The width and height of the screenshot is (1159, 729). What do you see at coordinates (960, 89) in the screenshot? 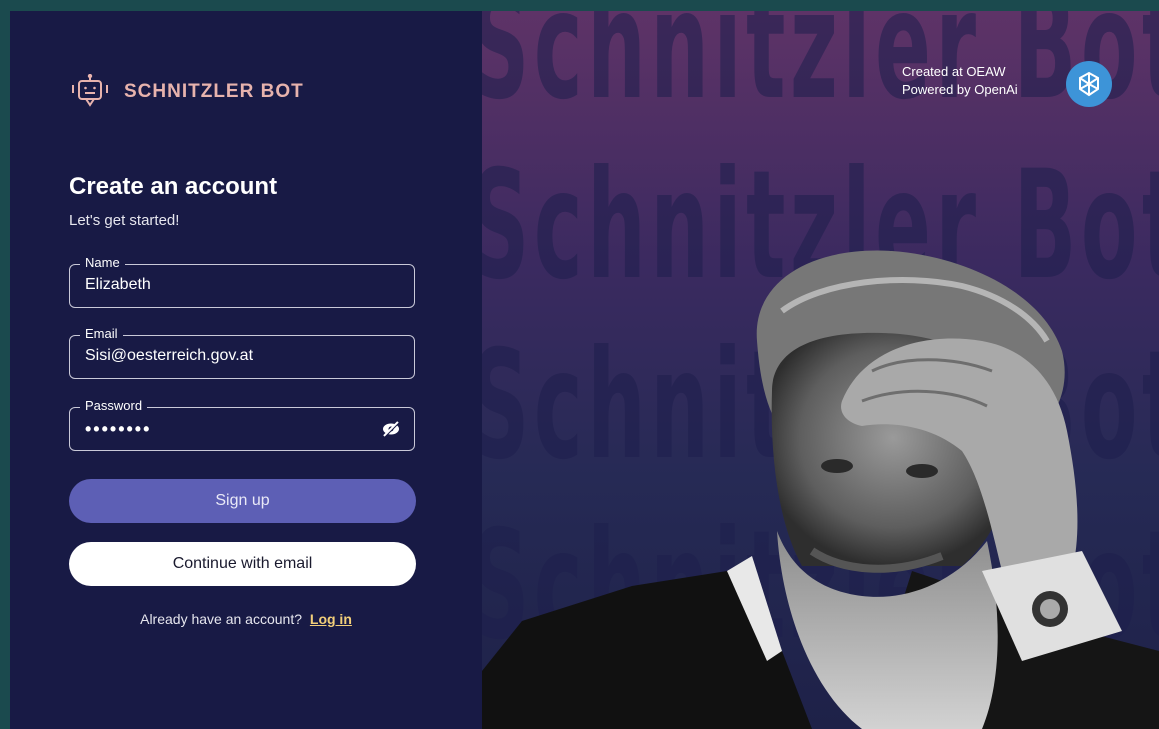
I see `credits-line-2: Powered by OpenAi` at bounding box center [960, 89].